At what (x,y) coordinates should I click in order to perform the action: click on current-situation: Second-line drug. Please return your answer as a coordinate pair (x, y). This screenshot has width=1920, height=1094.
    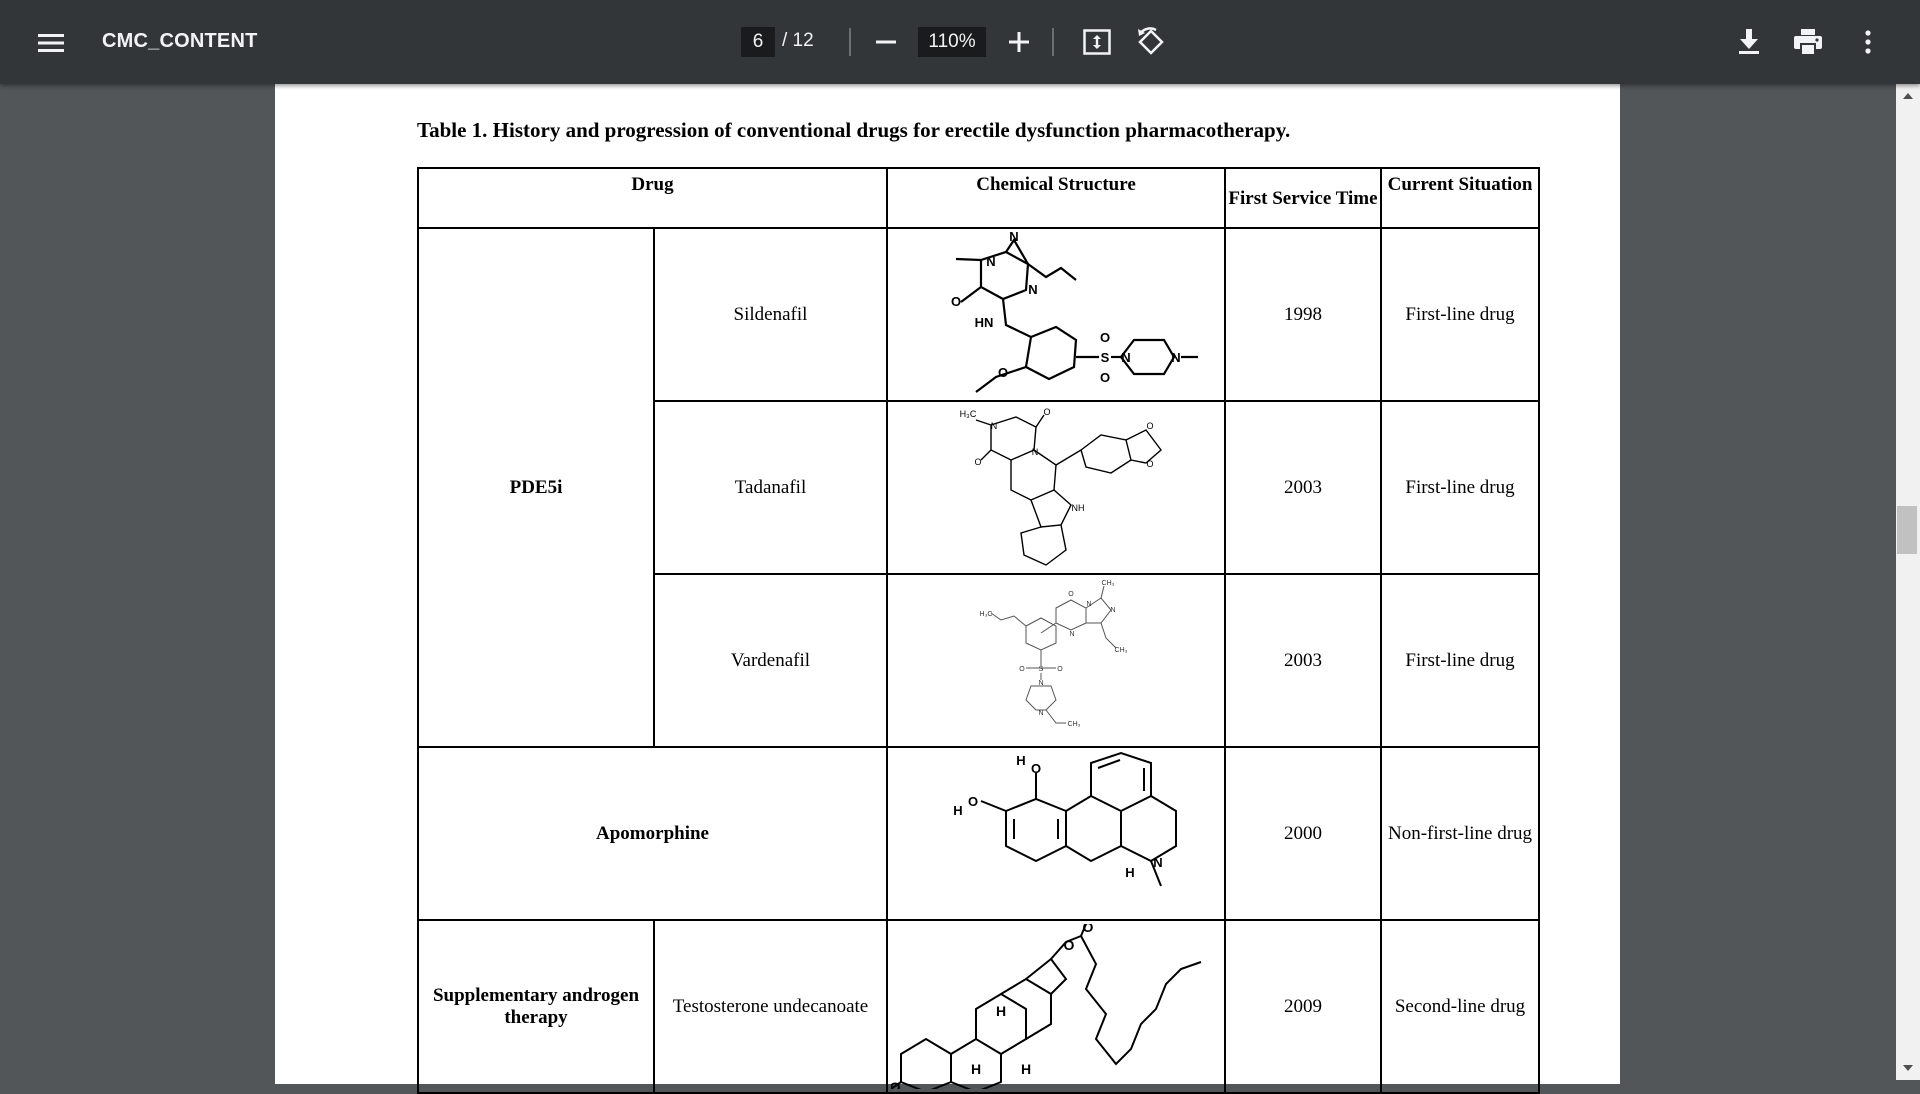
    Looking at the image, I should click on (1460, 1006).